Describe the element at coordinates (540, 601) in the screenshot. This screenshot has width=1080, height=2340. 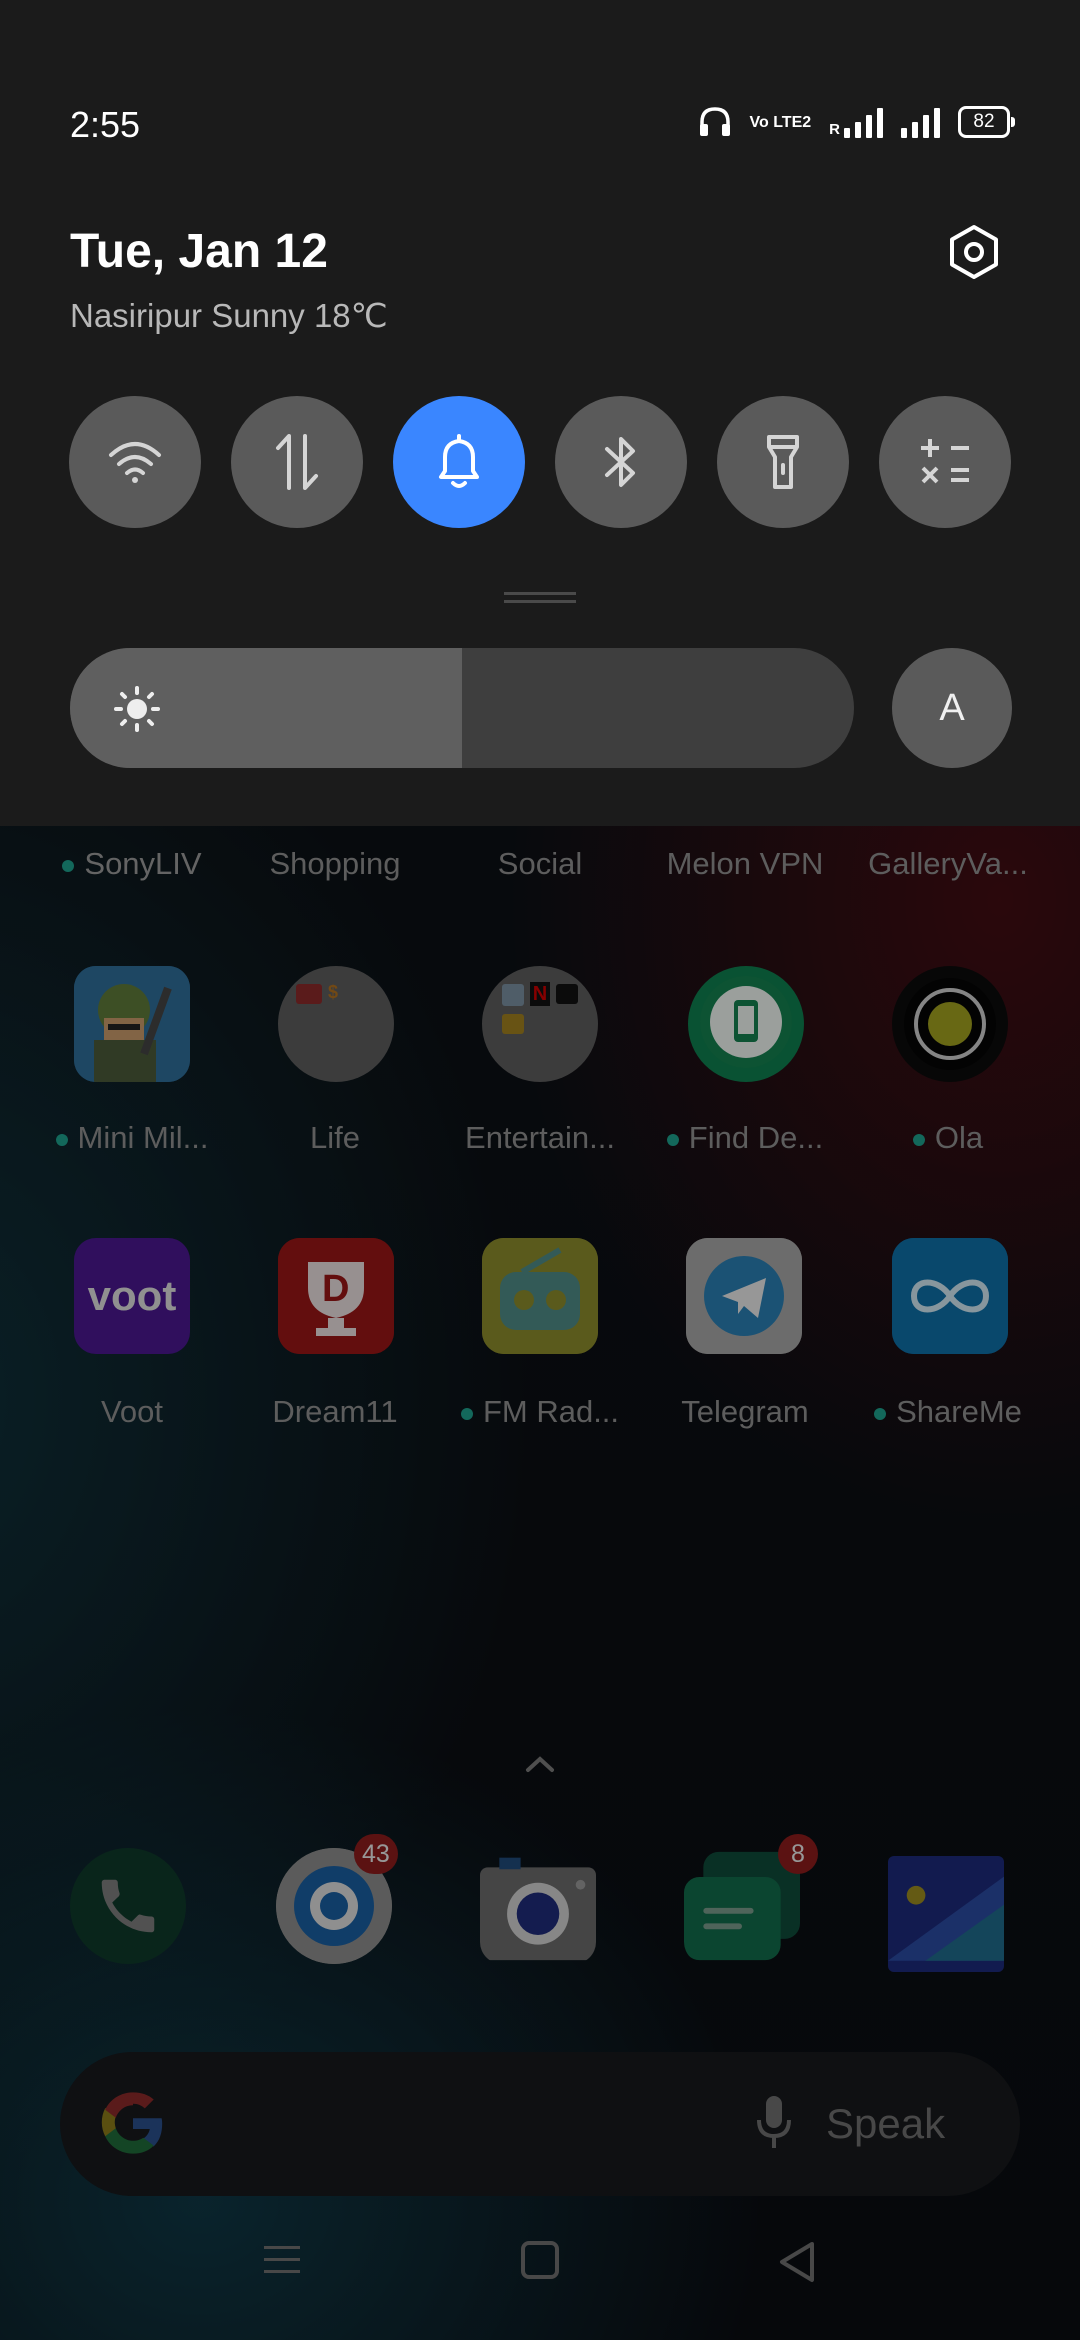
I see `shade-drag-handle-line` at that location.